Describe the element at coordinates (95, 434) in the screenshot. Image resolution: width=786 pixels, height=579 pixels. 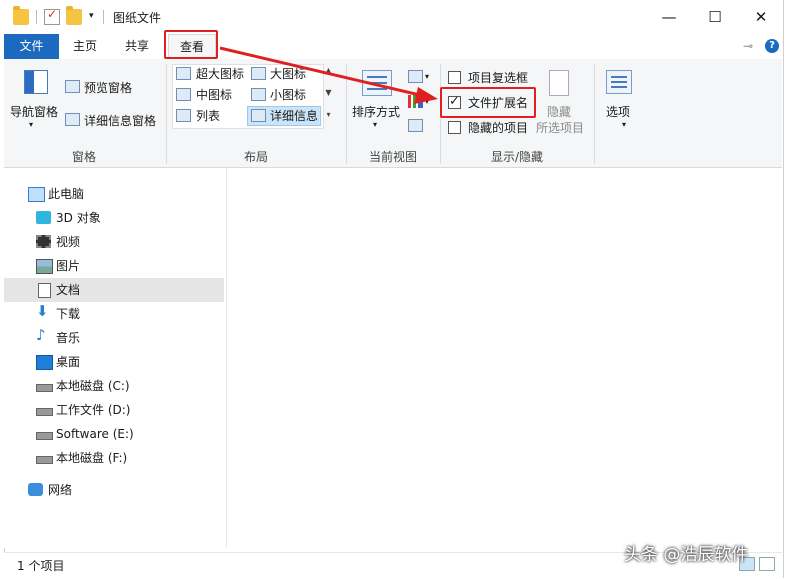
I see `nav-item-label: Software (E:)` at that location.